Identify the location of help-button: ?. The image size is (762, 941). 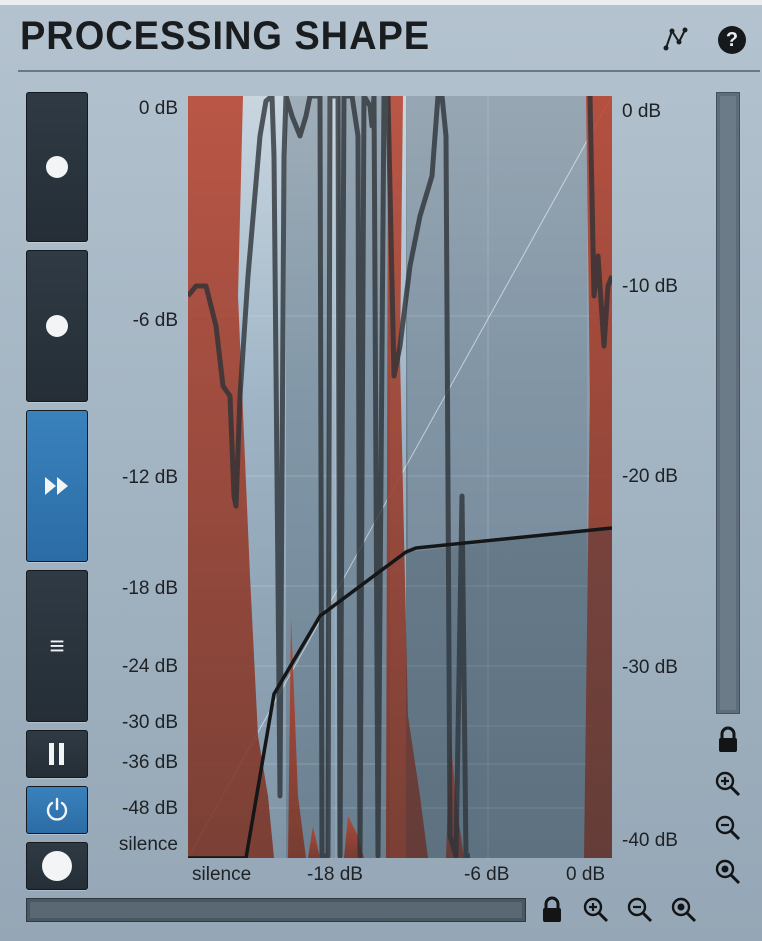
(57, 866).